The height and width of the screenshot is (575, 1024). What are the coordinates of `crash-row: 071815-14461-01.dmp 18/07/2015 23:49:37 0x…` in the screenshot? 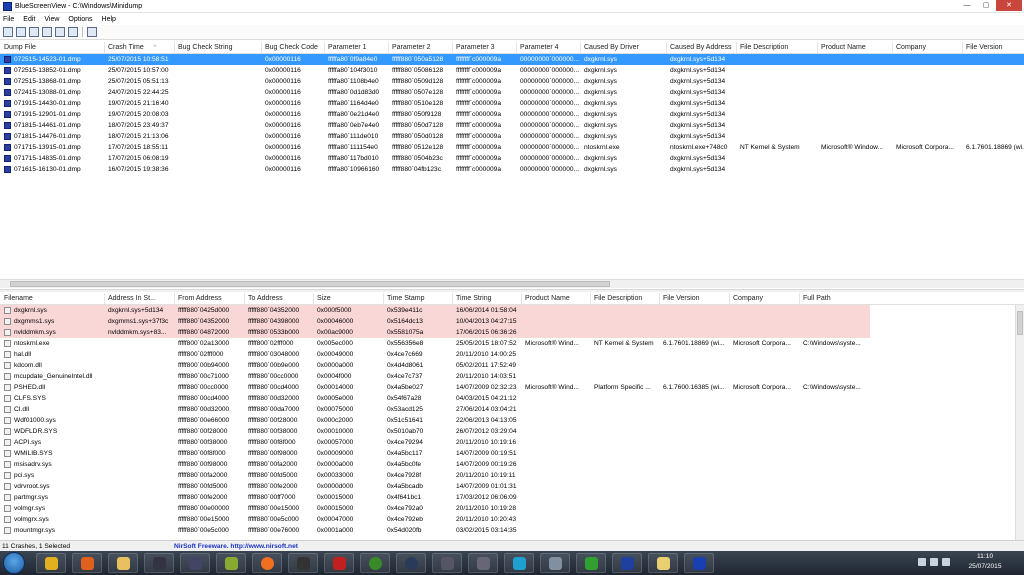 It's located at (512, 125).